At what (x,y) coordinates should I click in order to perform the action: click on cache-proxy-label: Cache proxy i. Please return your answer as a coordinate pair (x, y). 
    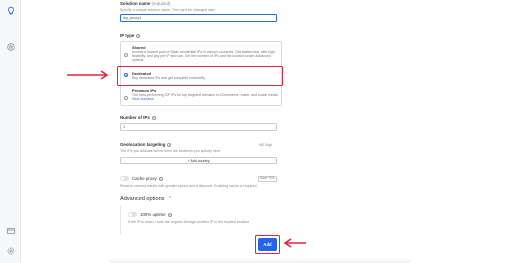
    Looking at the image, I should click on (147, 178).